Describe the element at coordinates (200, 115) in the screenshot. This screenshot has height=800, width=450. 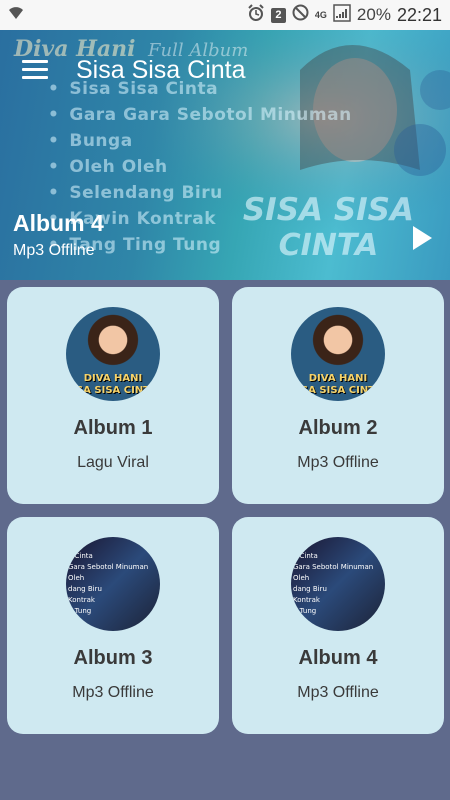
I see `banner-track: Gara Gara Sebotol Minuman` at that location.